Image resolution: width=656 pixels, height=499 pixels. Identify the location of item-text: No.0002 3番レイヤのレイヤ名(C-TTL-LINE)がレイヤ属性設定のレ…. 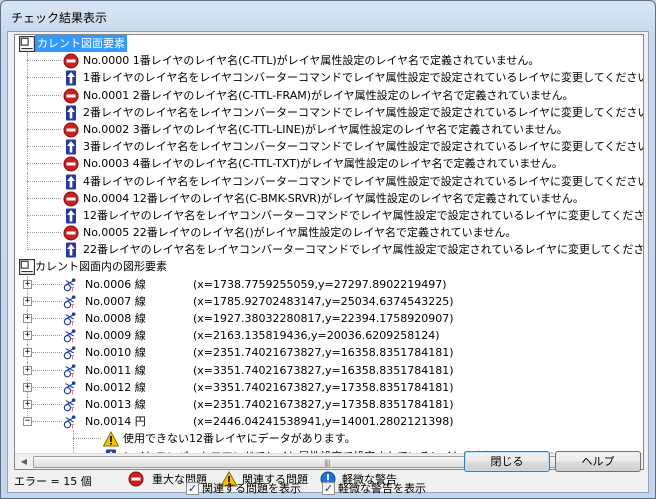
(325, 129).